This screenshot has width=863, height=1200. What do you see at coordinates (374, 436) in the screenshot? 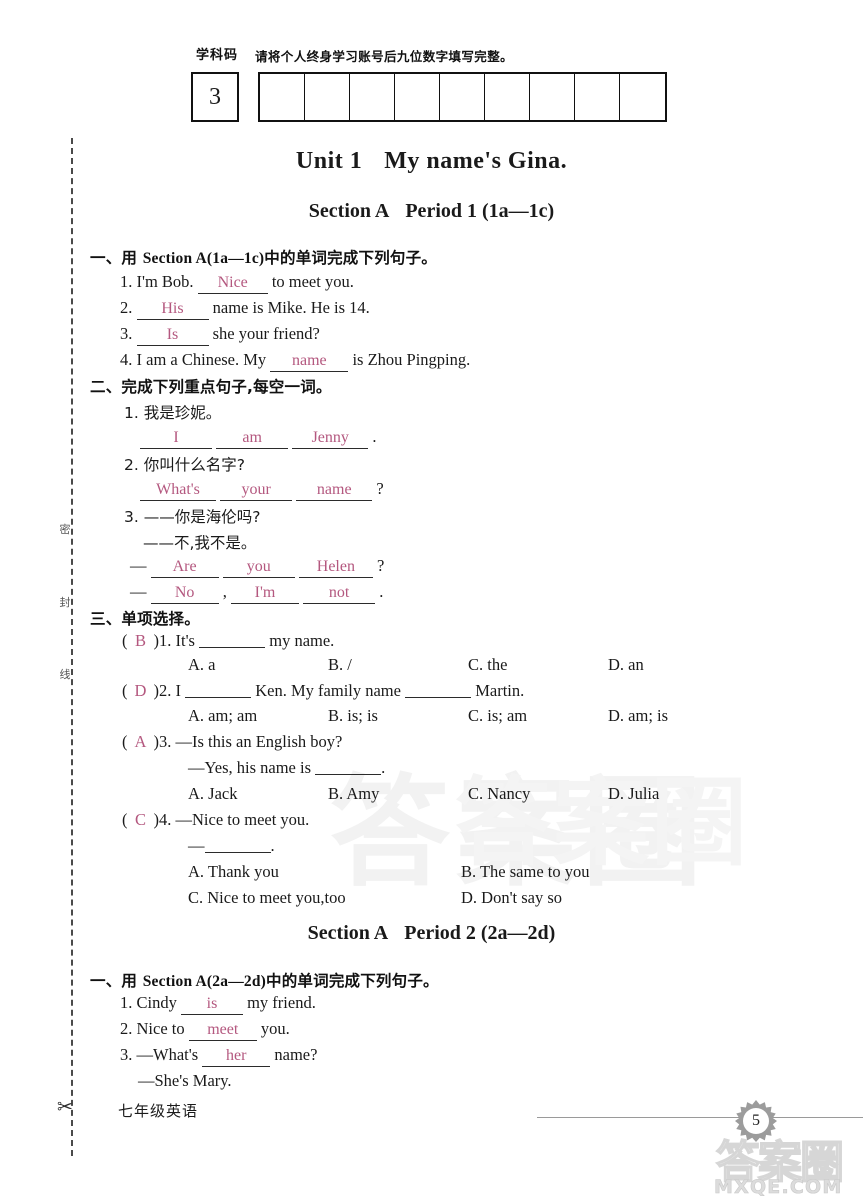
I see `item-tail: .` at bounding box center [374, 436].